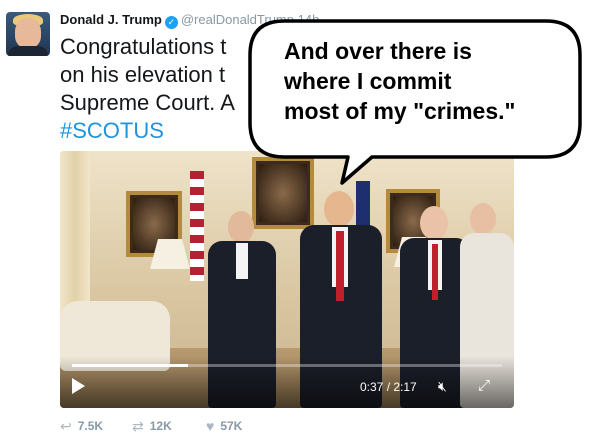 The image size is (616, 448). Describe the element at coordinates (231, 426) in the screenshot. I see `like-count: 57K` at that location.